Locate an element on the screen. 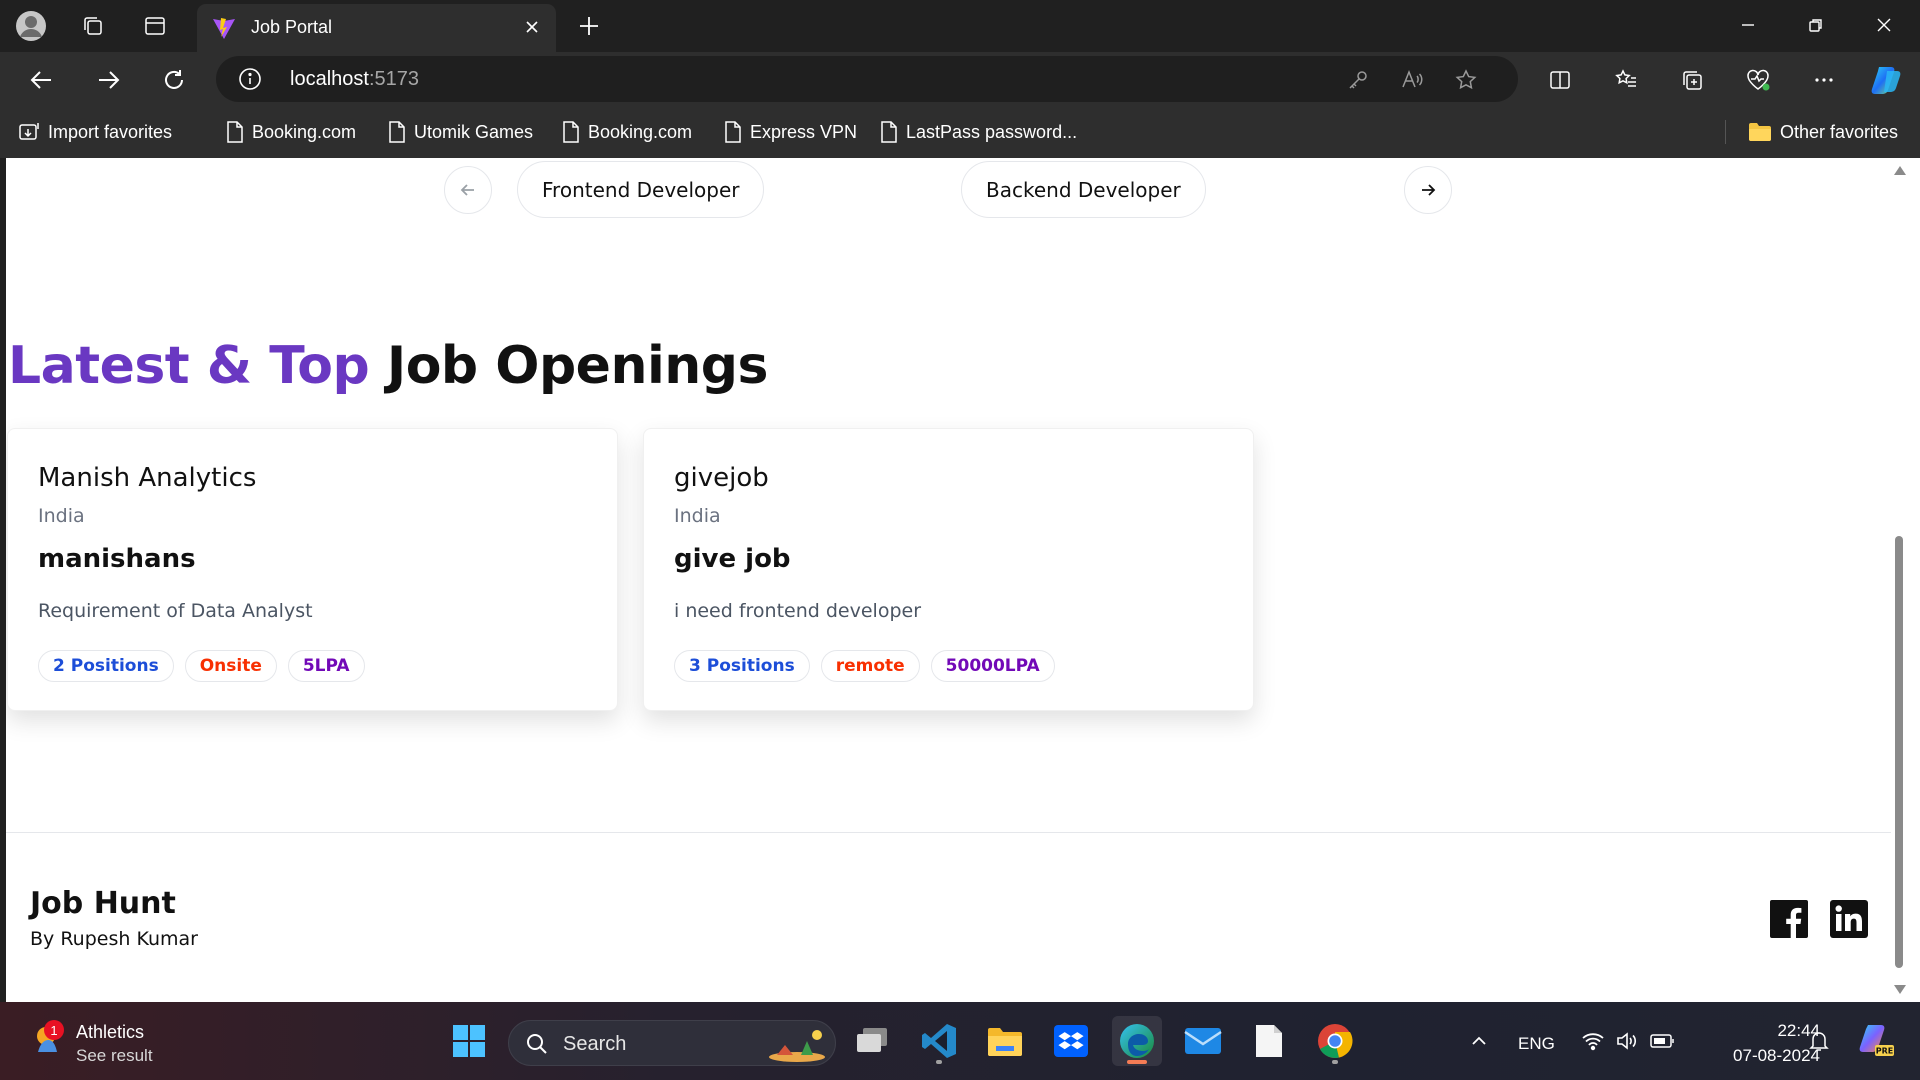  show-hidden-icons-chevron-up-icon is located at coordinates (1479, 1041).